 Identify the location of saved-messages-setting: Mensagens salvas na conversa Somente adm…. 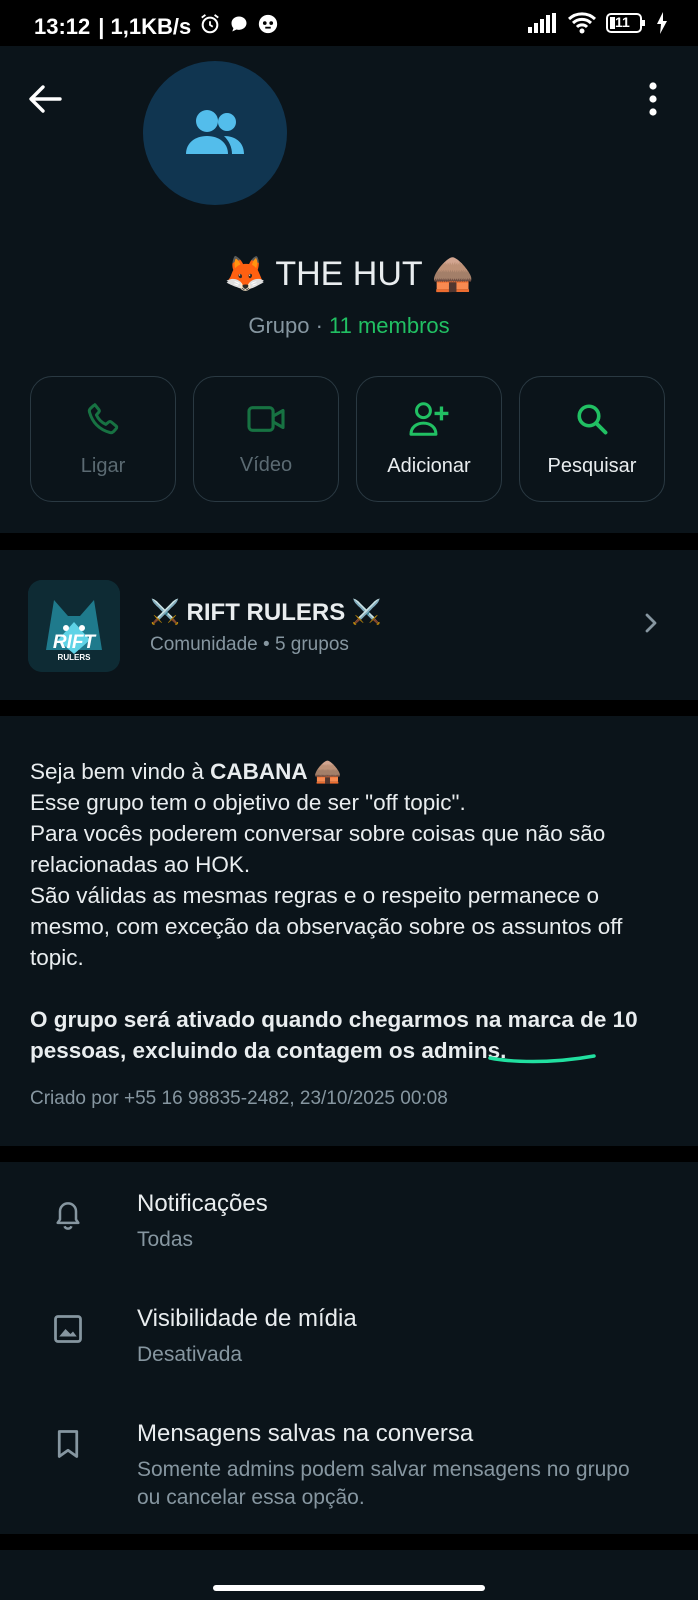
(349, 1457).